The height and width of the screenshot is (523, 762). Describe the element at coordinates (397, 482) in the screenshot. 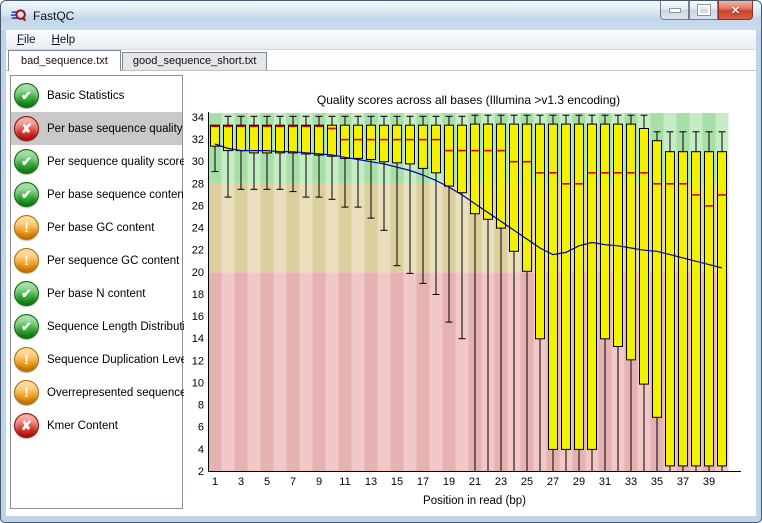

I see `svg-text: 15` at that location.